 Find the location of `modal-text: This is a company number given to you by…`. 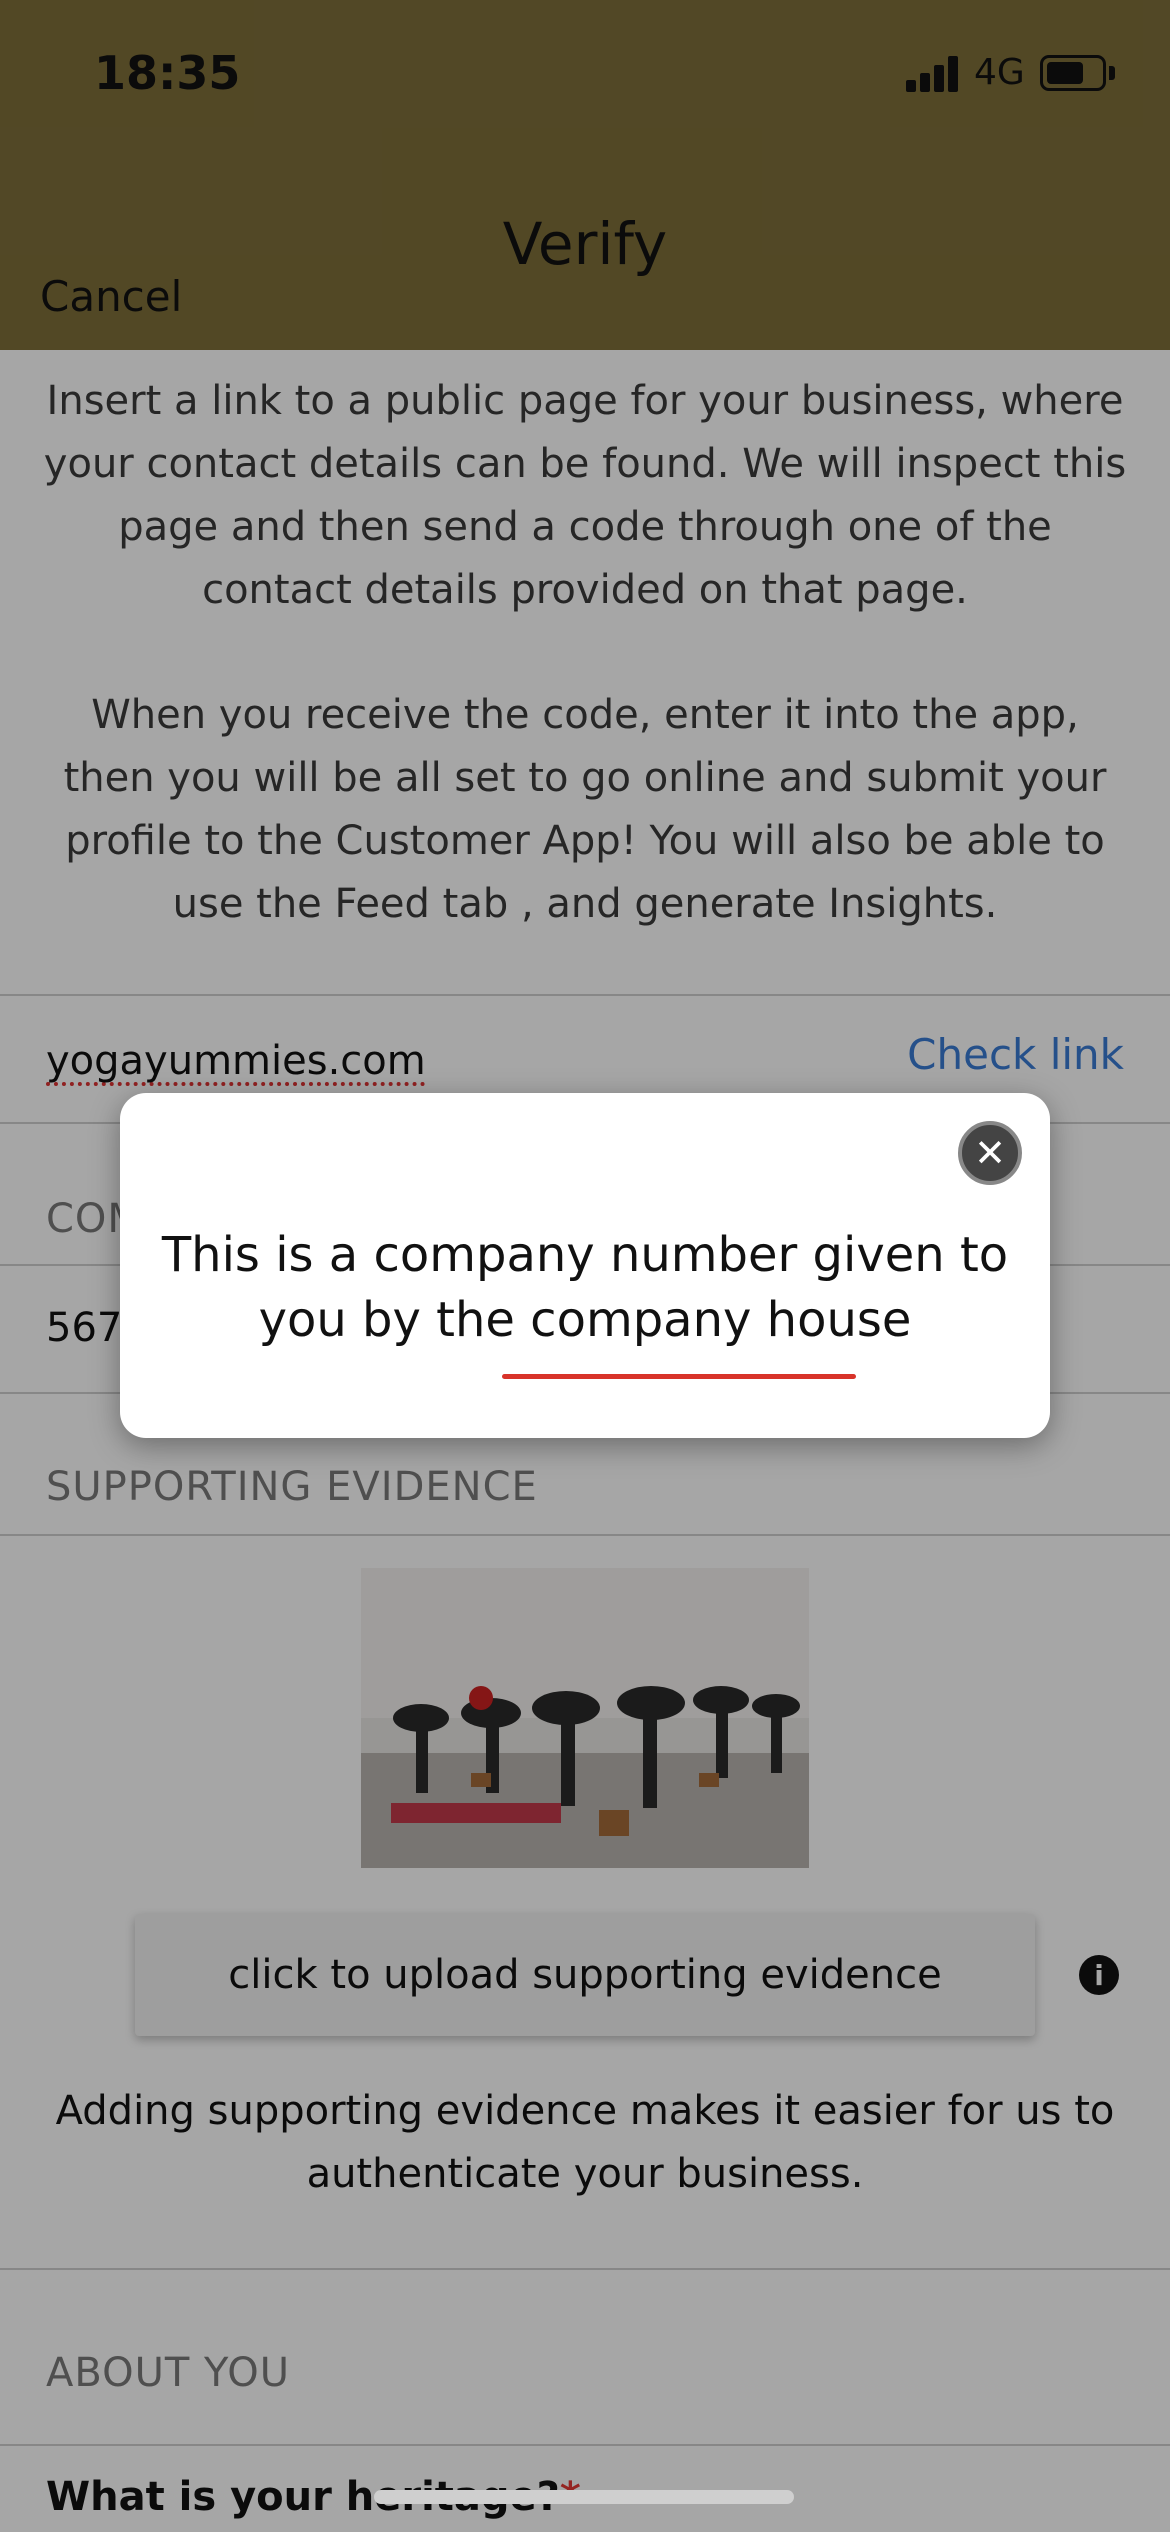

modal-text: This is a company number given to you by… is located at coordinates (585, 1287).